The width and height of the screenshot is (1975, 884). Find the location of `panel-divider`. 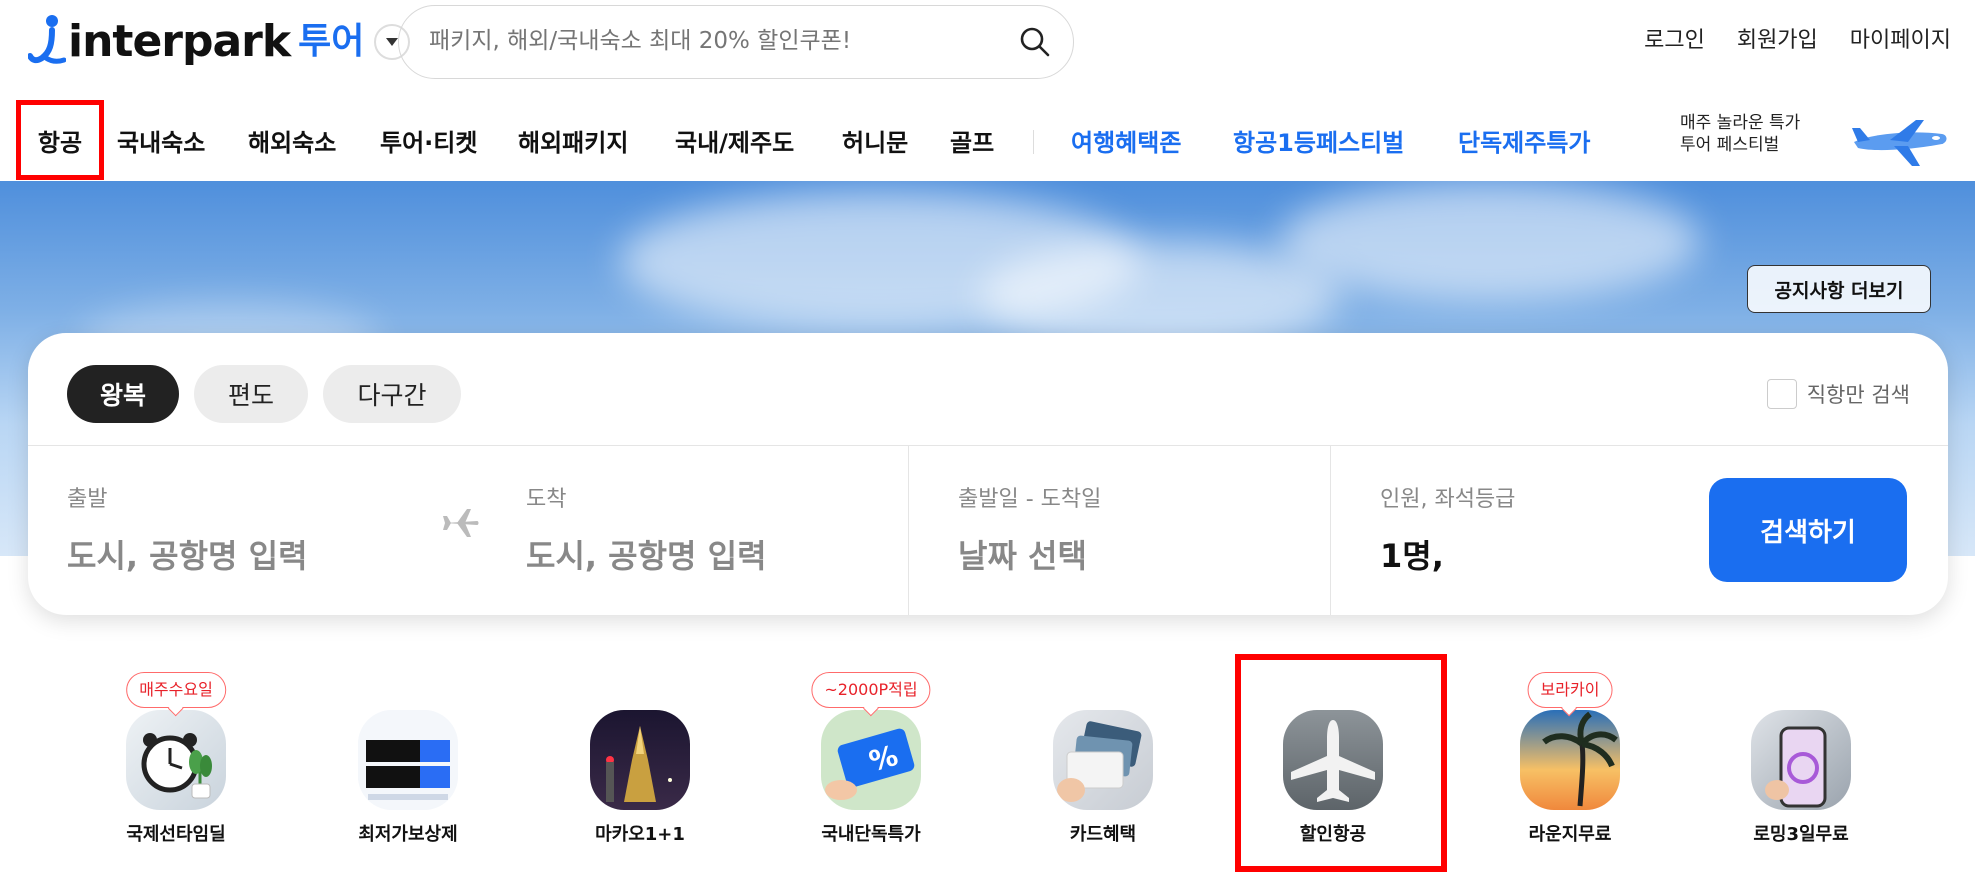

panel-divider is located at coordinates (988, 445).